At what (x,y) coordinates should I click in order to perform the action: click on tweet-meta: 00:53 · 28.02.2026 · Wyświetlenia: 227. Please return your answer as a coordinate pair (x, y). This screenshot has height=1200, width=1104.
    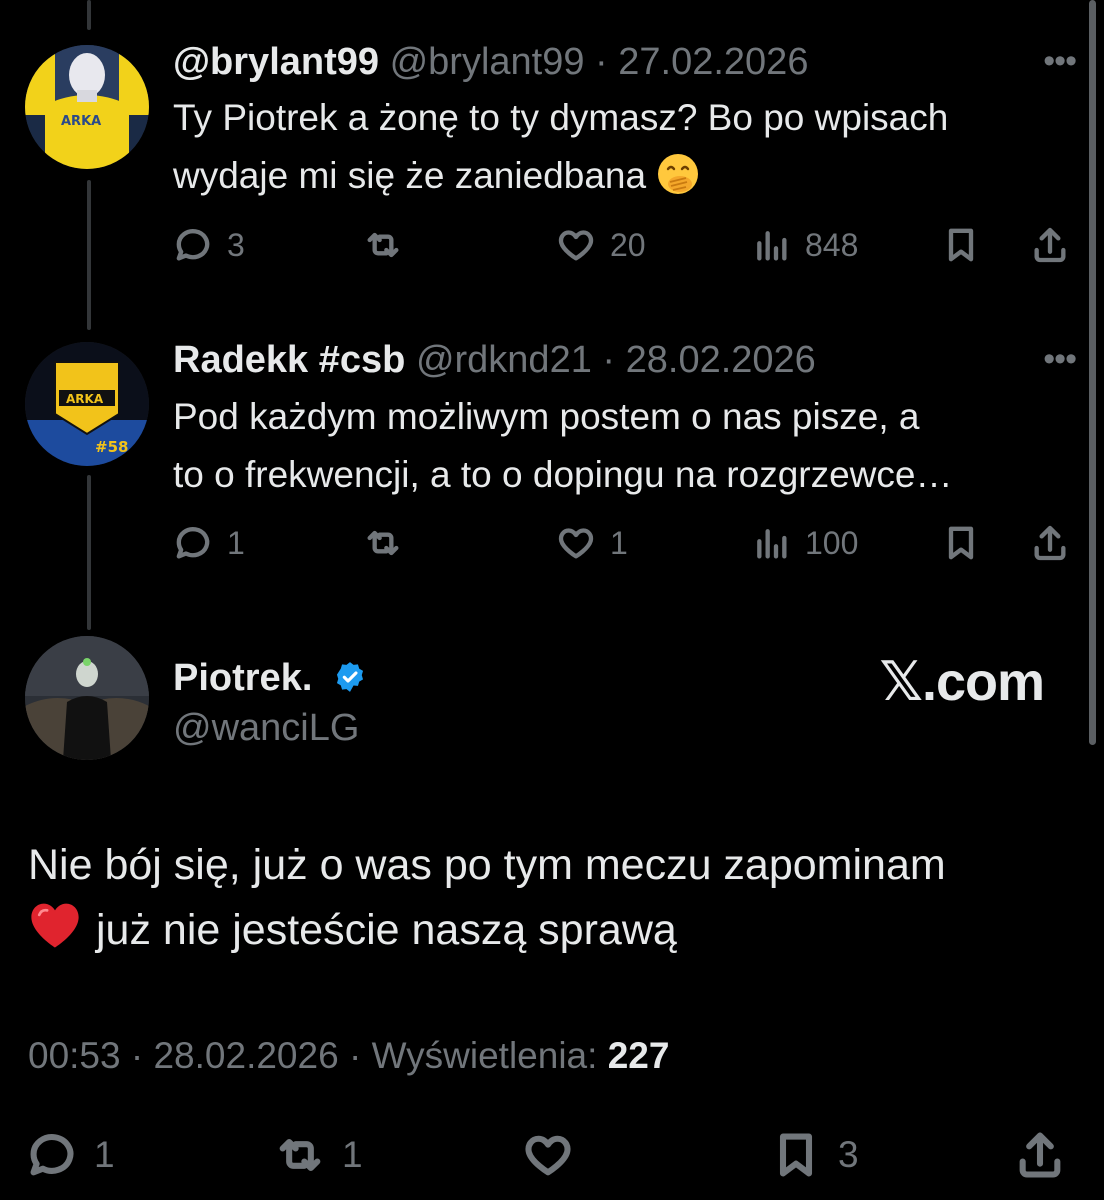
    Looking at the image, I should click on (348, 1056).